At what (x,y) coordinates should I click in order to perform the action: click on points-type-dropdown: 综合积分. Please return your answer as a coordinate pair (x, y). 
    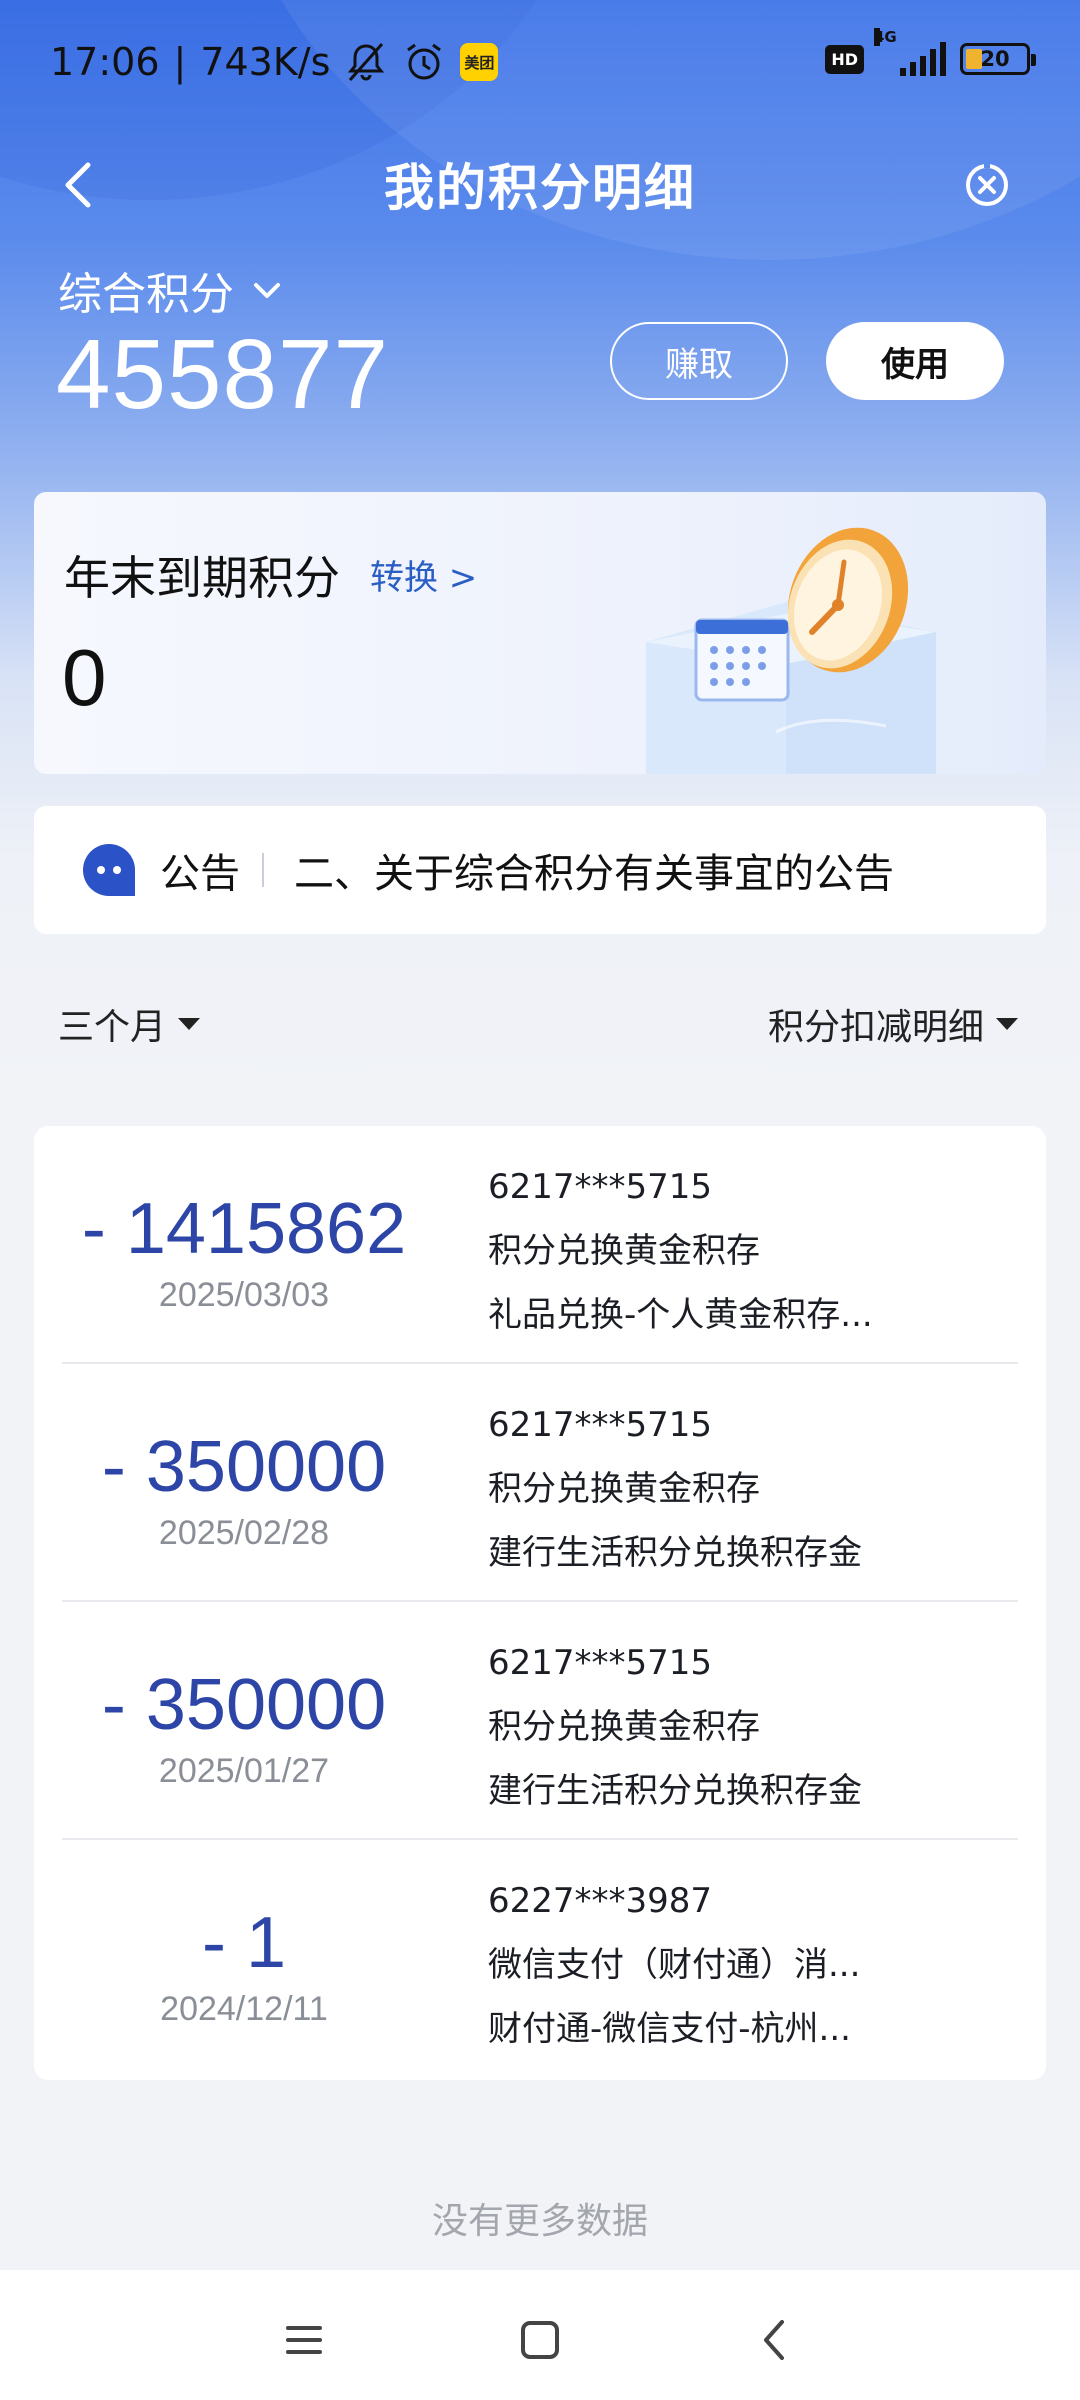
    Looking at the image, I should click on (171, 290).